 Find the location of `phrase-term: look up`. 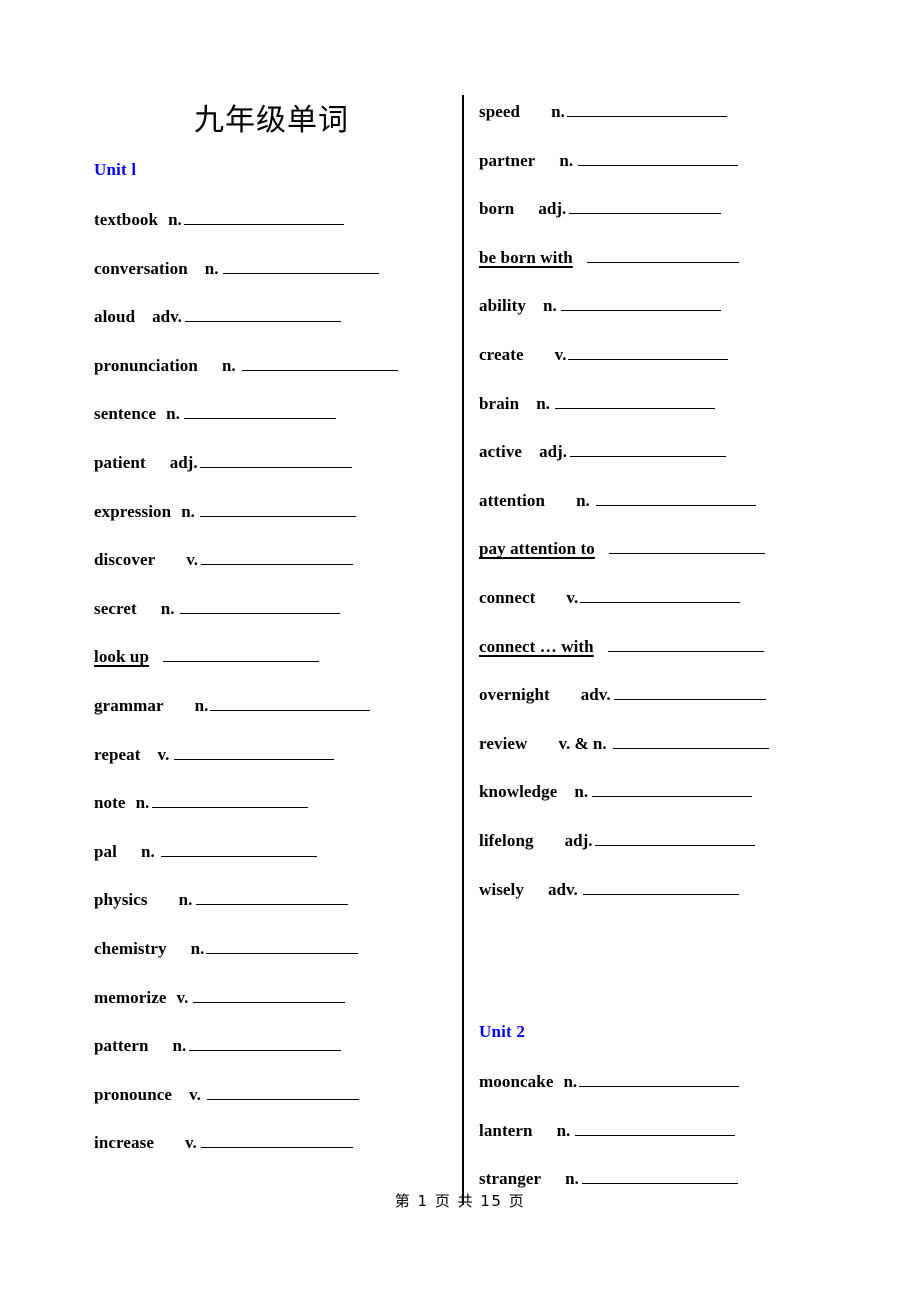

phrase-term: look up is located at coordinates (122, 657).